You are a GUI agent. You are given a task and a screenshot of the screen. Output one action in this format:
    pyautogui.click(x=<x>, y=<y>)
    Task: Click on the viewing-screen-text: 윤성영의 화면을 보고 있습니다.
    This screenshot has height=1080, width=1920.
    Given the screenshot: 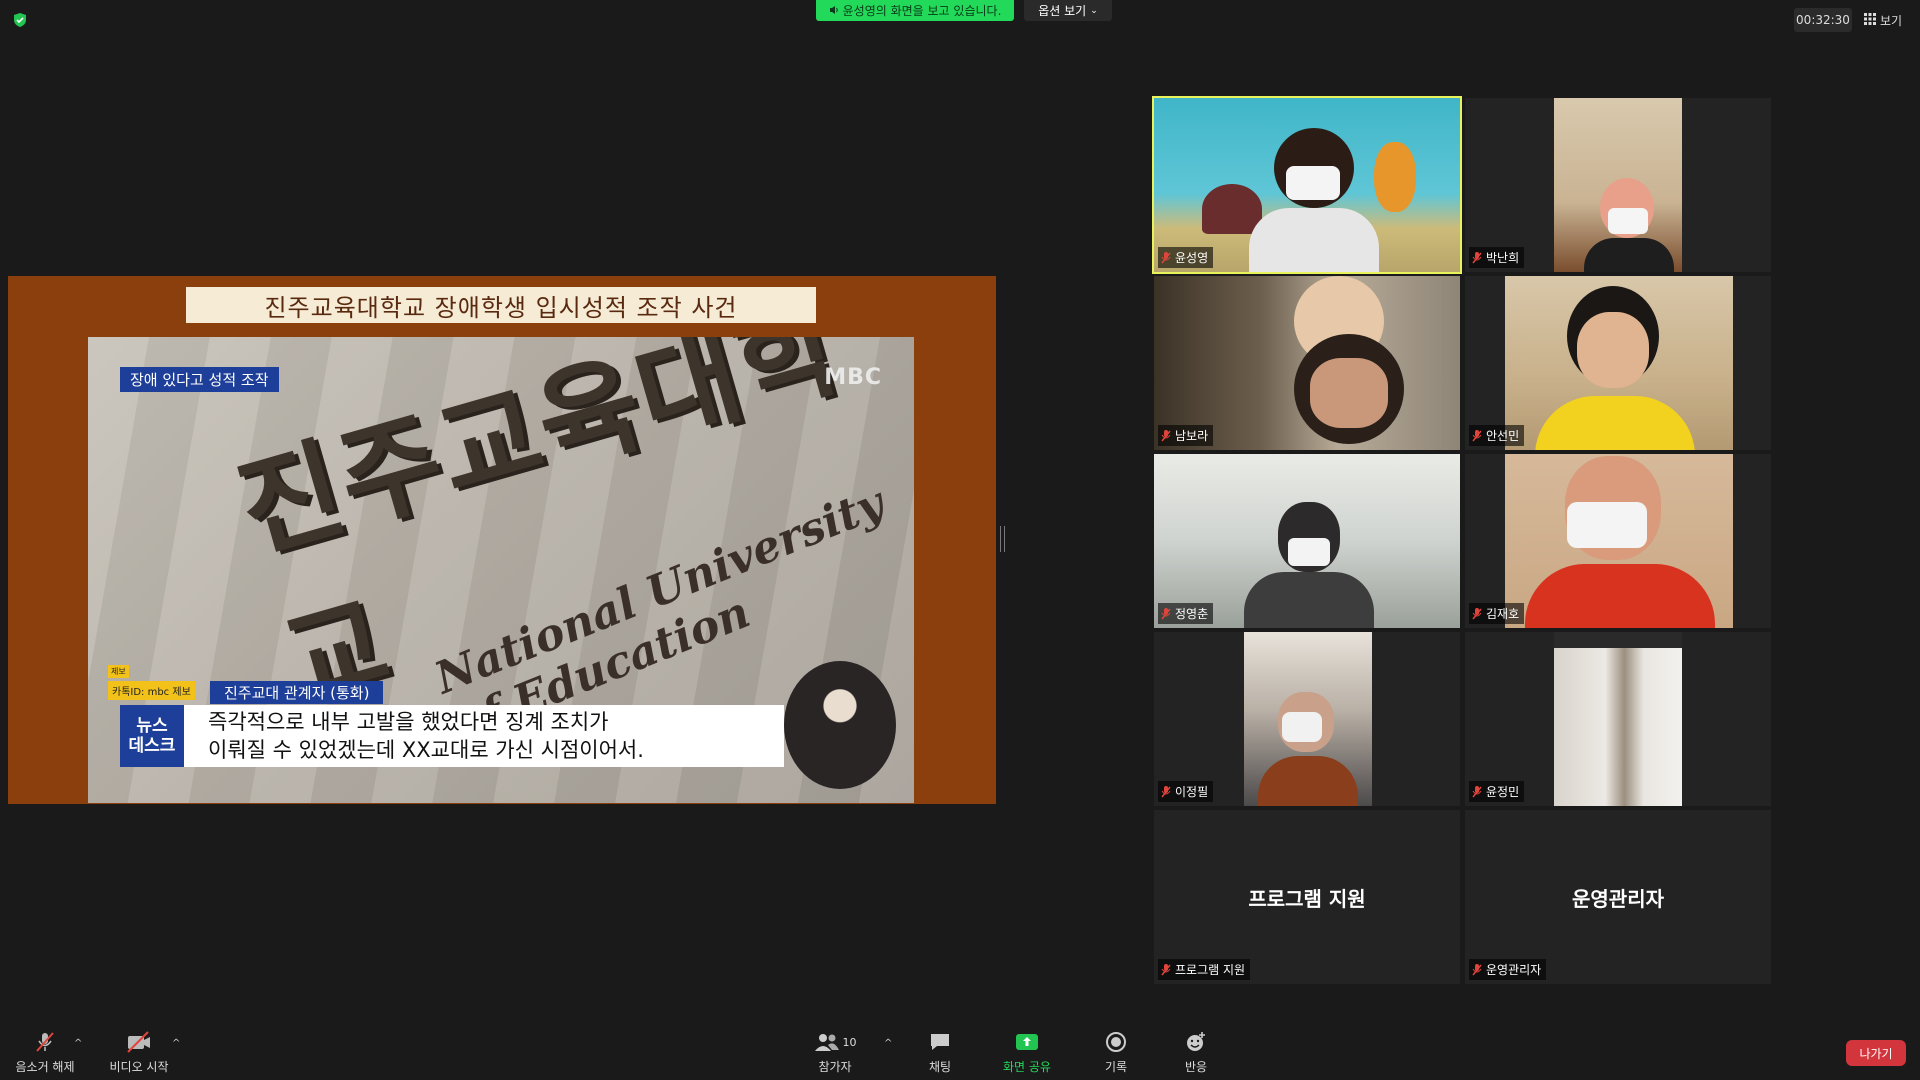 What is the action you would take?
    pyautogui.click(x=922, y=11)
    